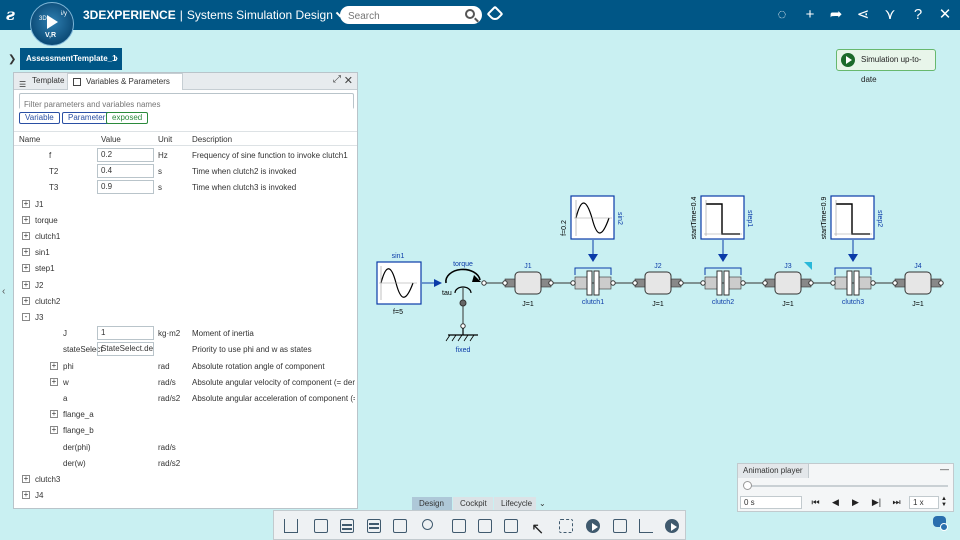  I want to click on sin2-block: sin2 f=0.2, so click(592, 217).